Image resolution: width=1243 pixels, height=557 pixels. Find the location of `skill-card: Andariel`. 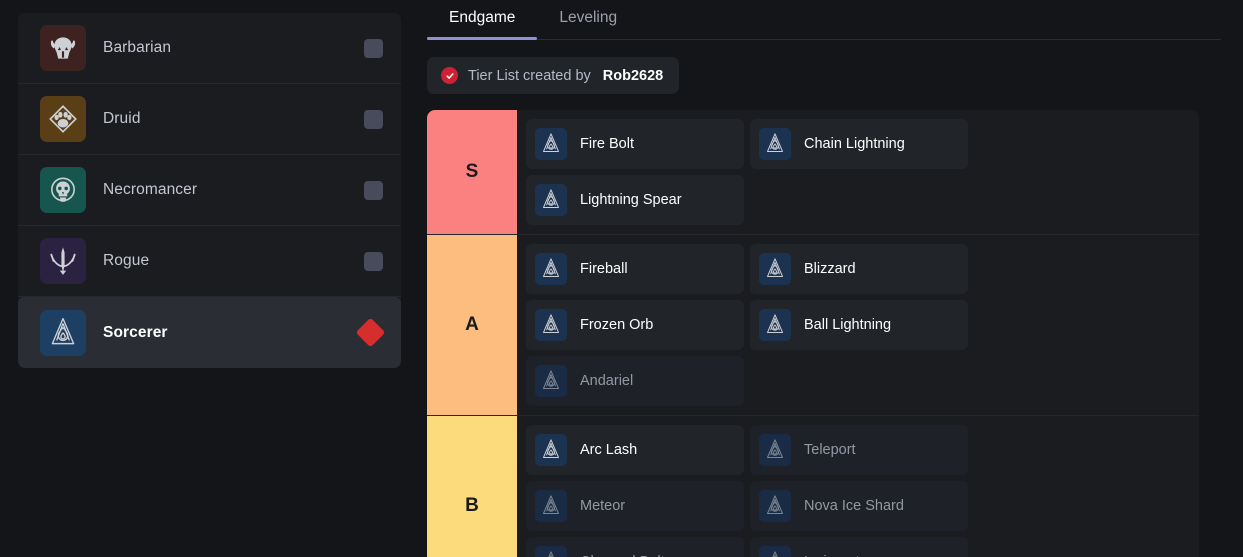

skill-card: Andariel is located at coordinates (635, 381).